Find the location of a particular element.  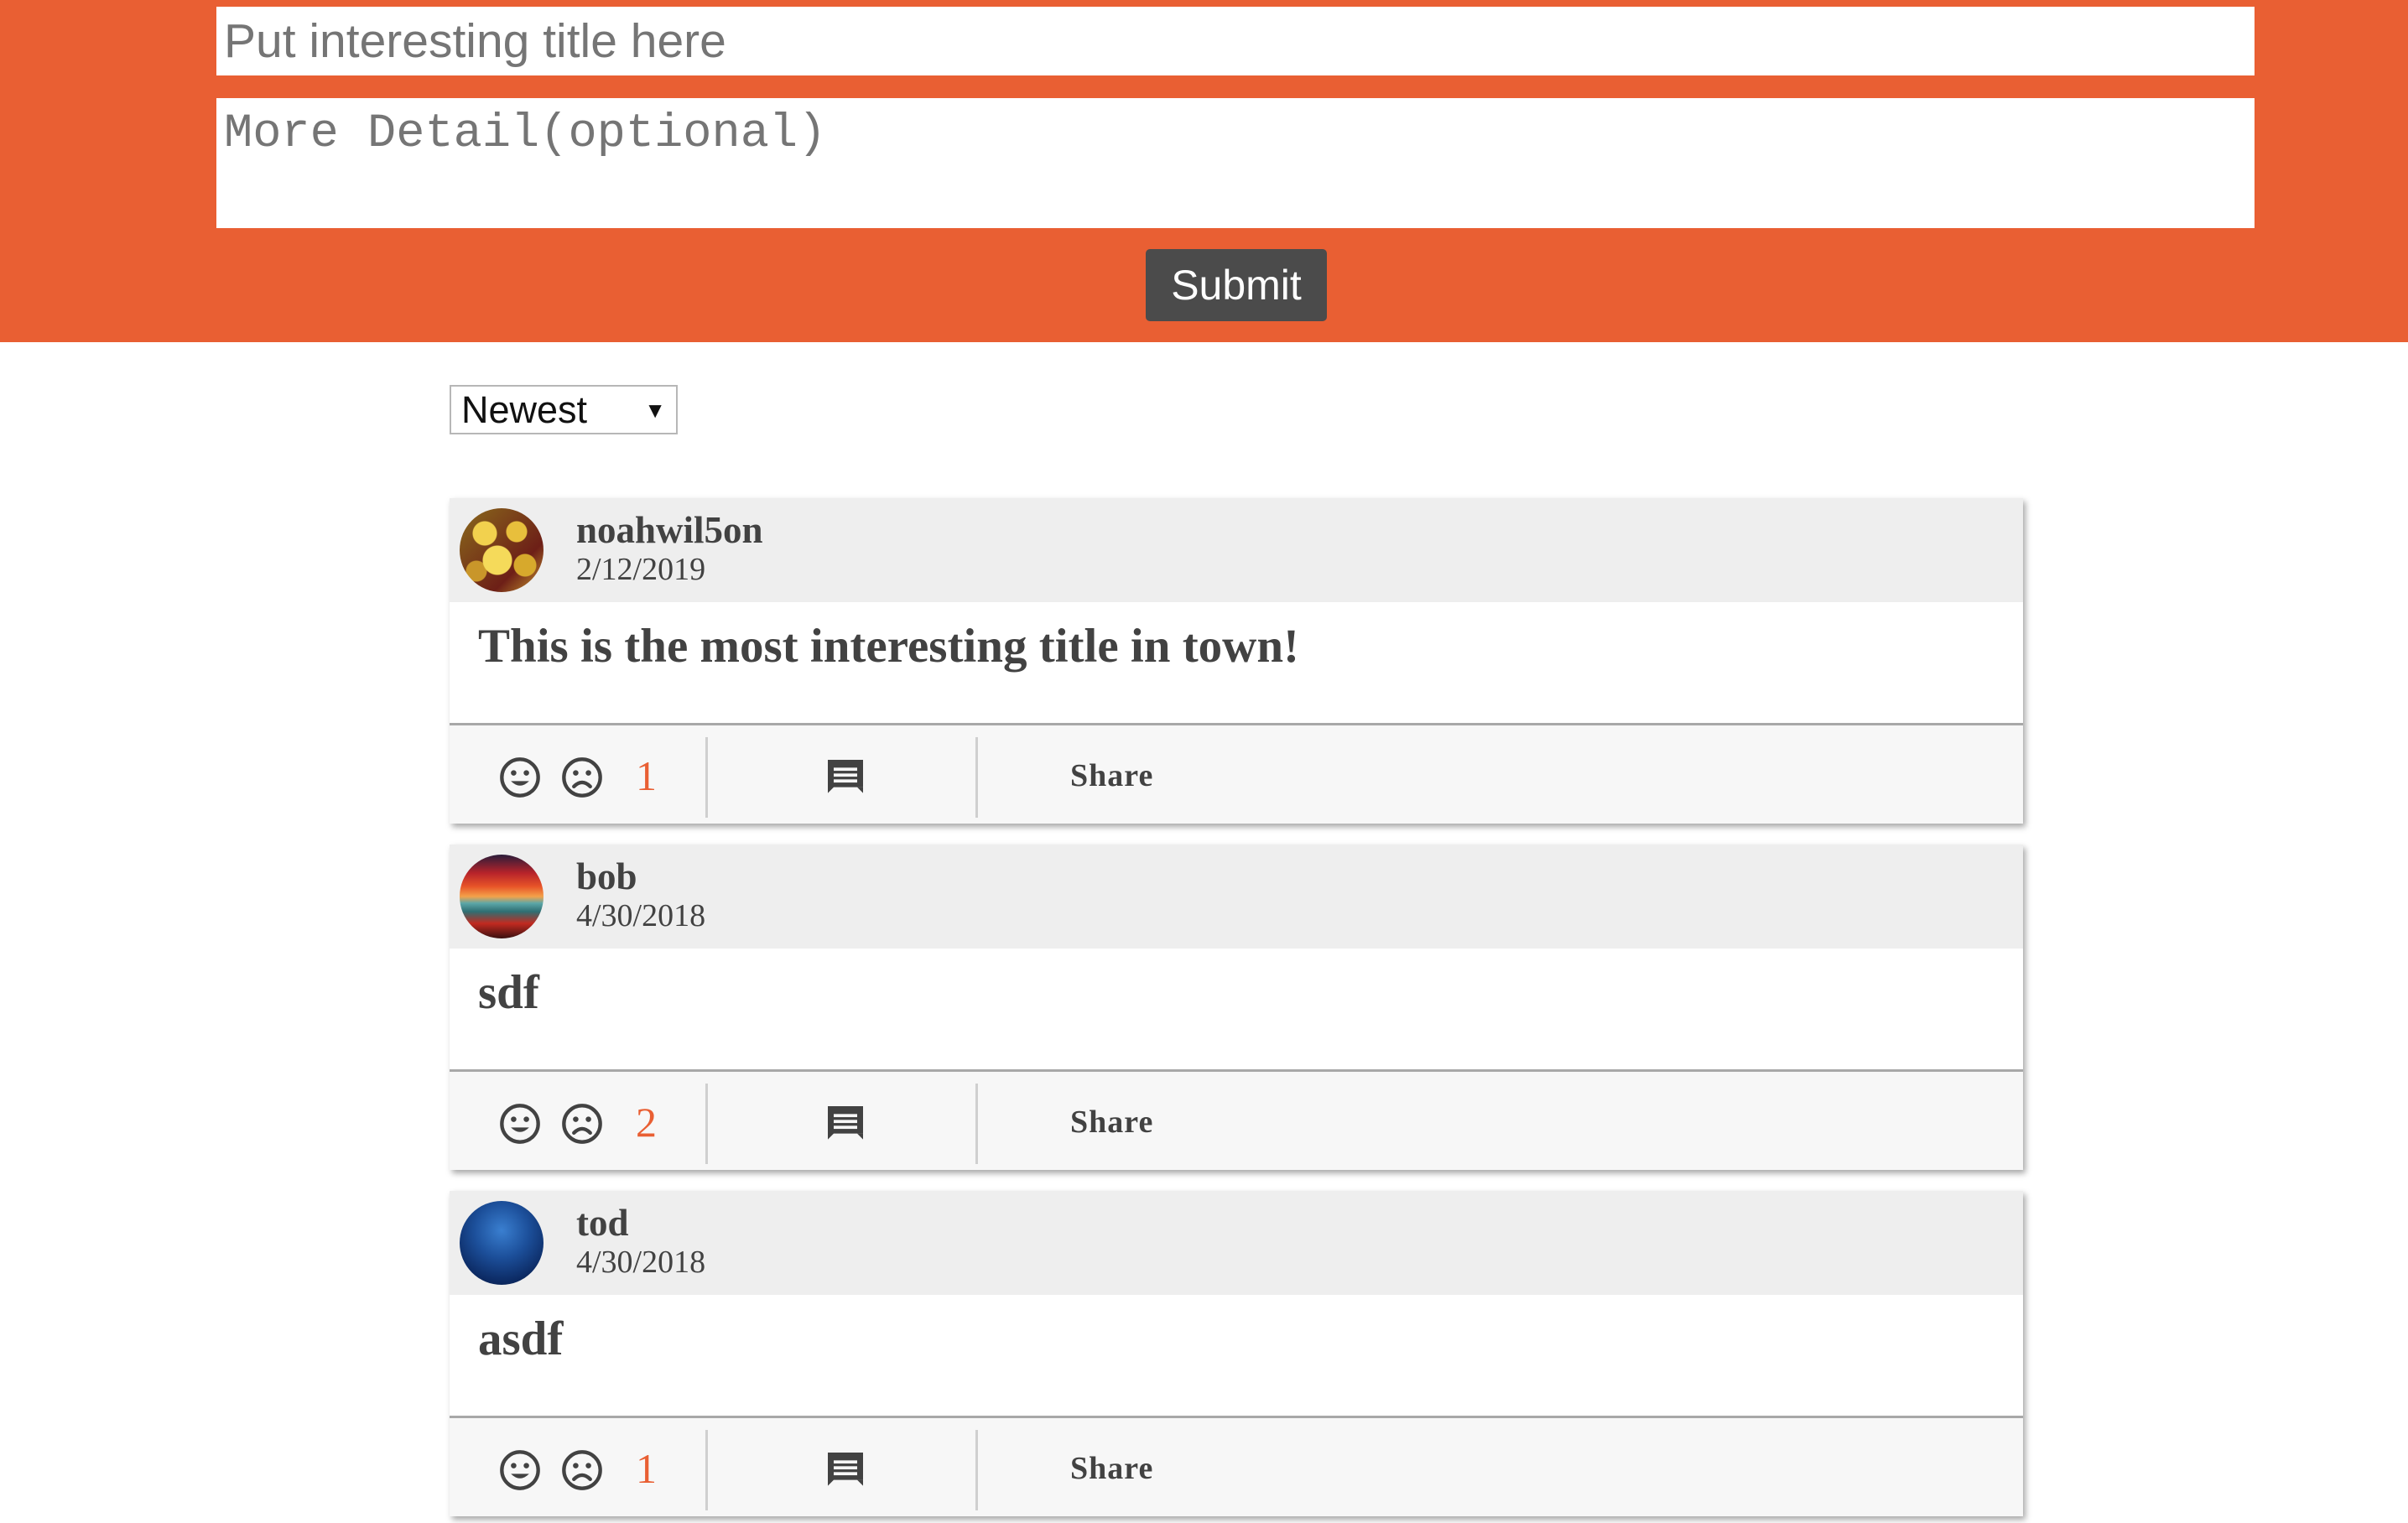

post-title: asdf is located at coordinates (520, 1339).